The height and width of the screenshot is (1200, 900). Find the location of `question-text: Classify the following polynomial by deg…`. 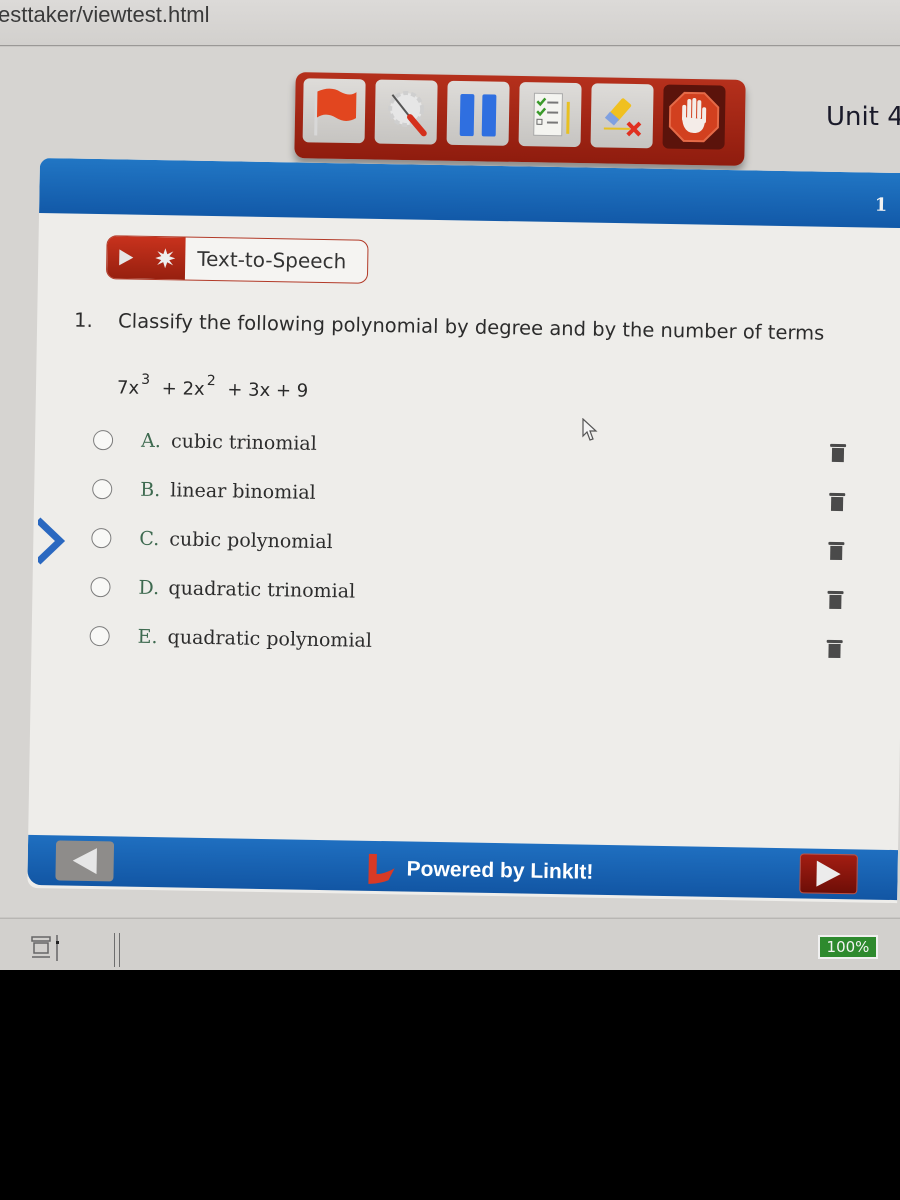

question-text: Classify the following polynomial by deg… is located at coordinates (471, 327).